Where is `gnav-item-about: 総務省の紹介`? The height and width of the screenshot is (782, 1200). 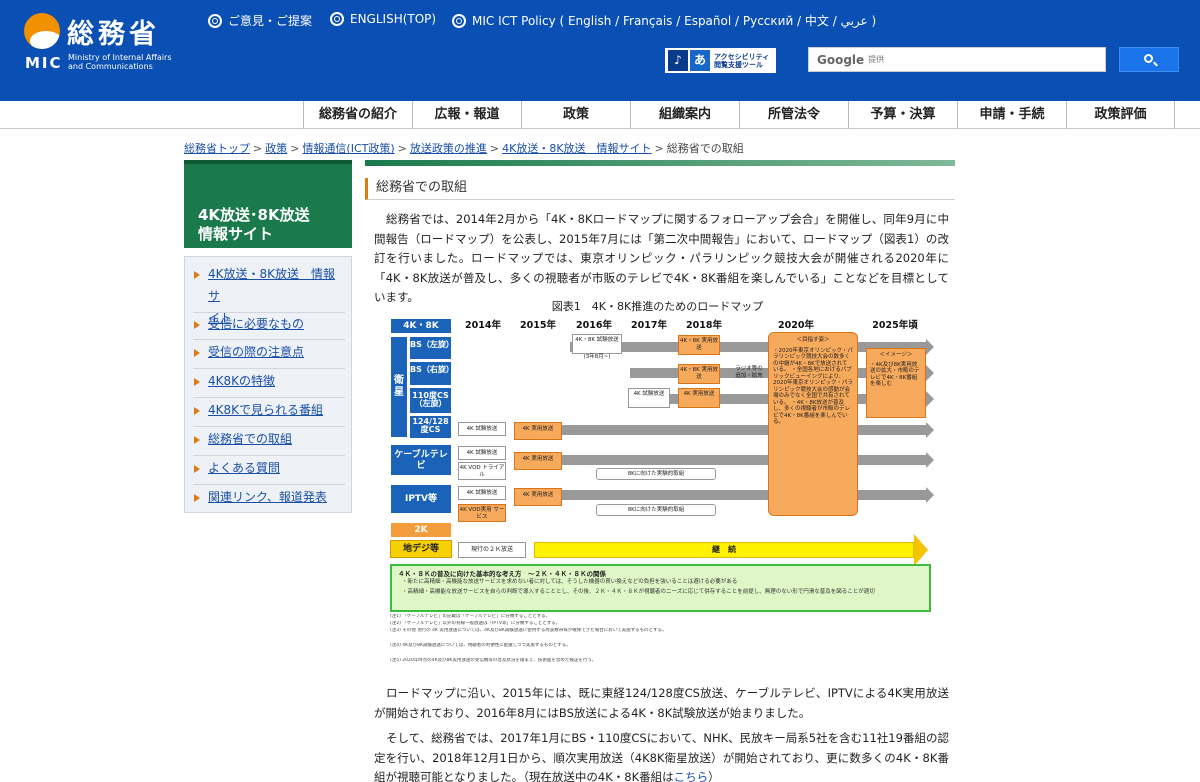 gnav-item-about: 総務省の紹介 is located at coordinates (357, 115).